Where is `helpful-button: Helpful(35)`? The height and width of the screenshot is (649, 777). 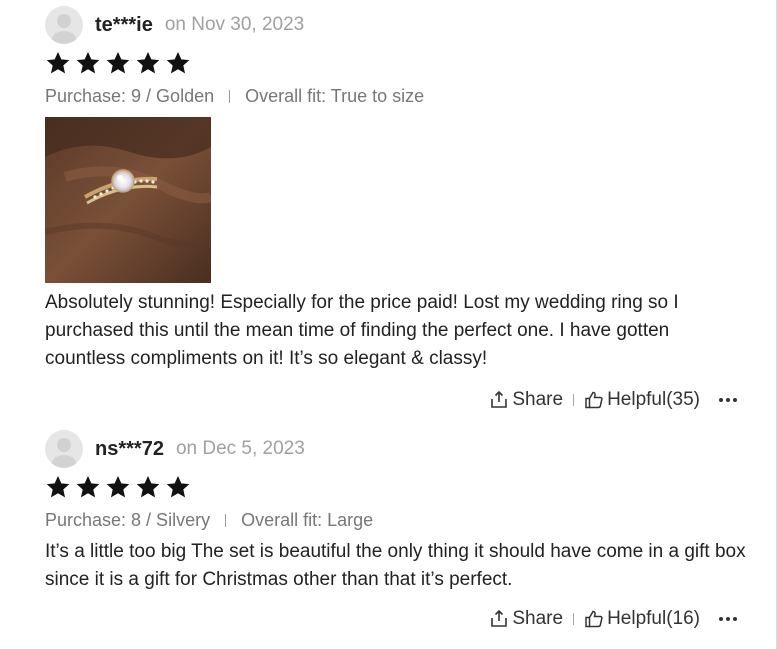
helpful-button: Helpful(35) is located at coordinates (642, 400).